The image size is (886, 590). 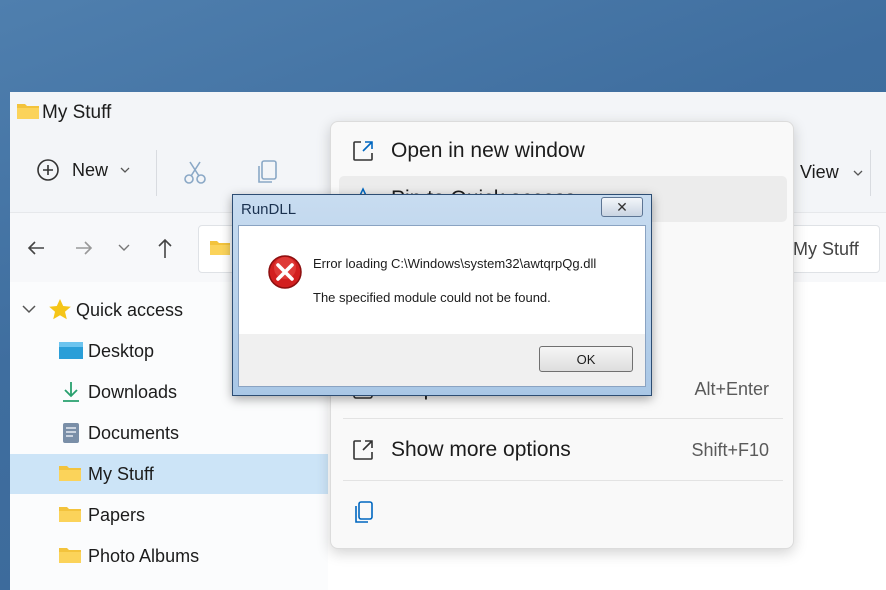 What do you see at coordinates (165, 248) in the screenshot?
I see `up-arrow-icon` at bounding box center [165, 248].